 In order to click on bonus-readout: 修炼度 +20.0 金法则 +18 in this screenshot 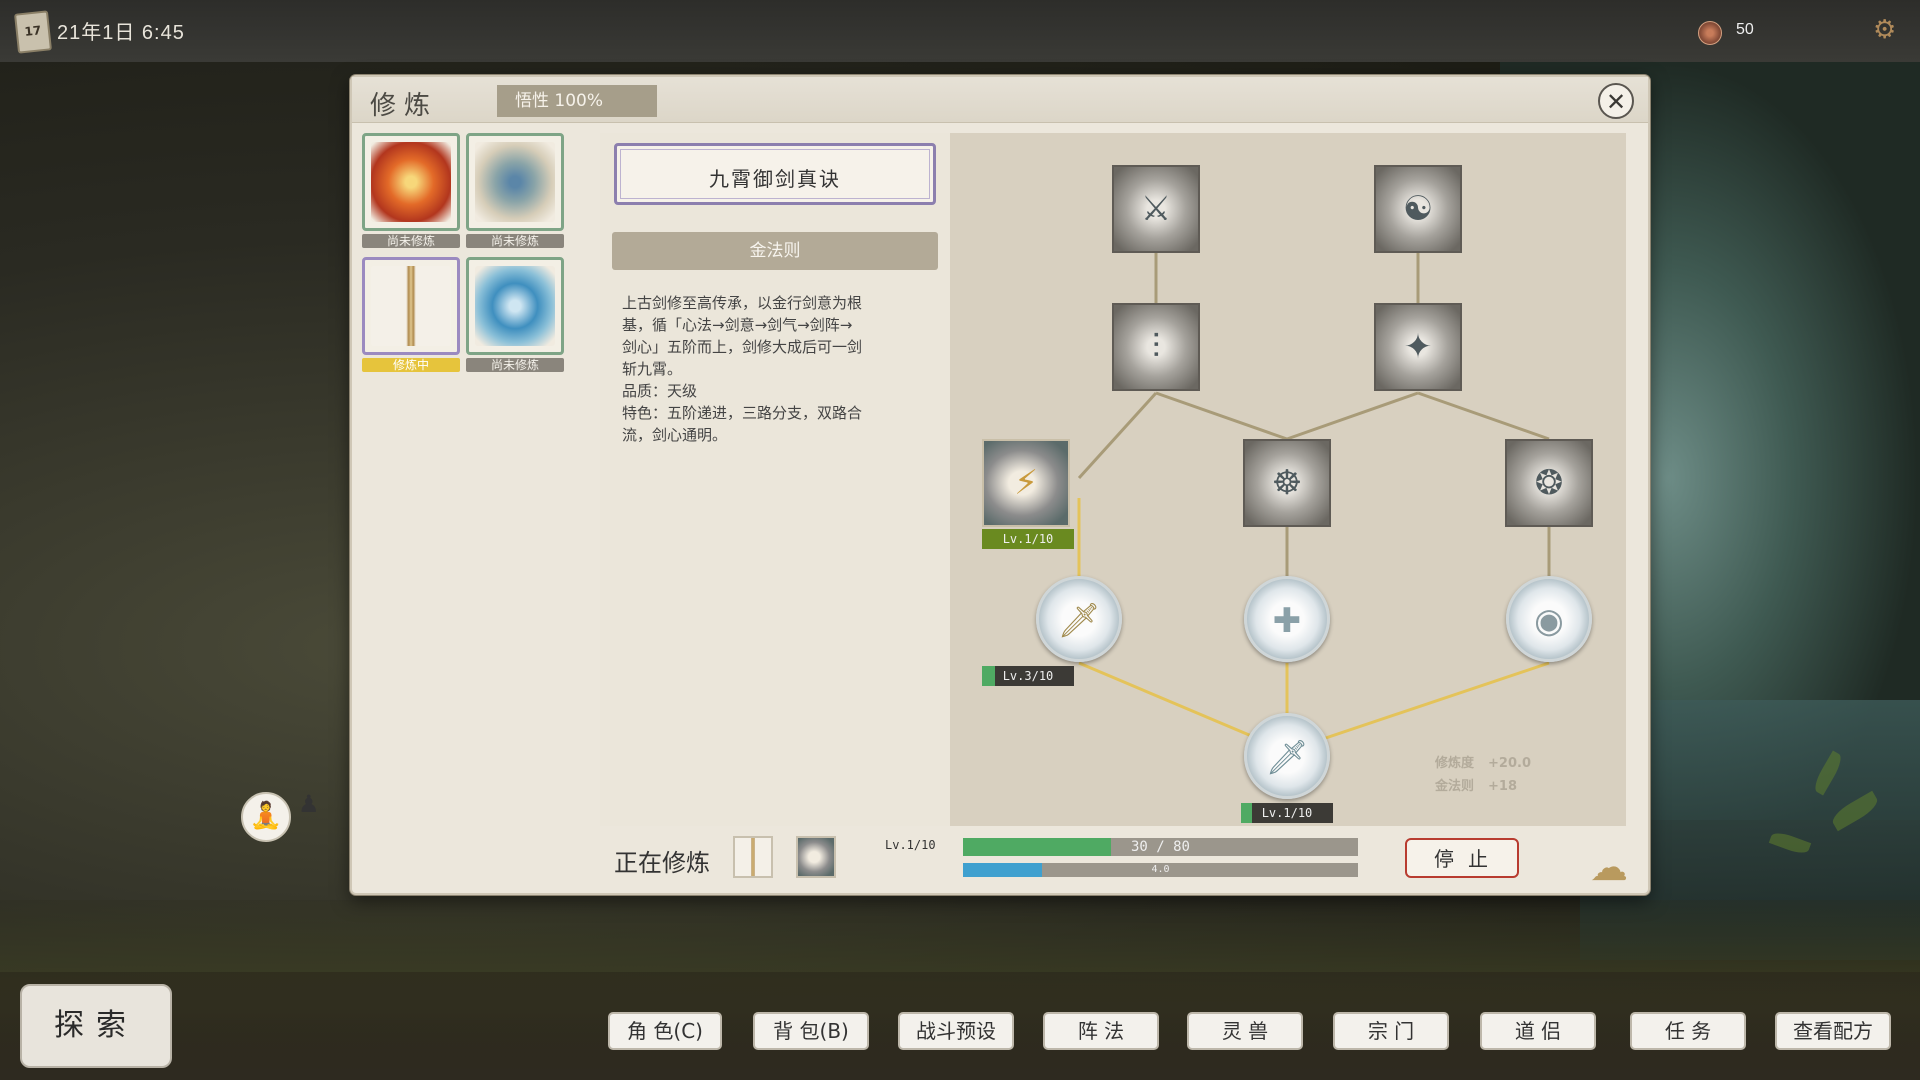, I will do `click(1483, 775)`.